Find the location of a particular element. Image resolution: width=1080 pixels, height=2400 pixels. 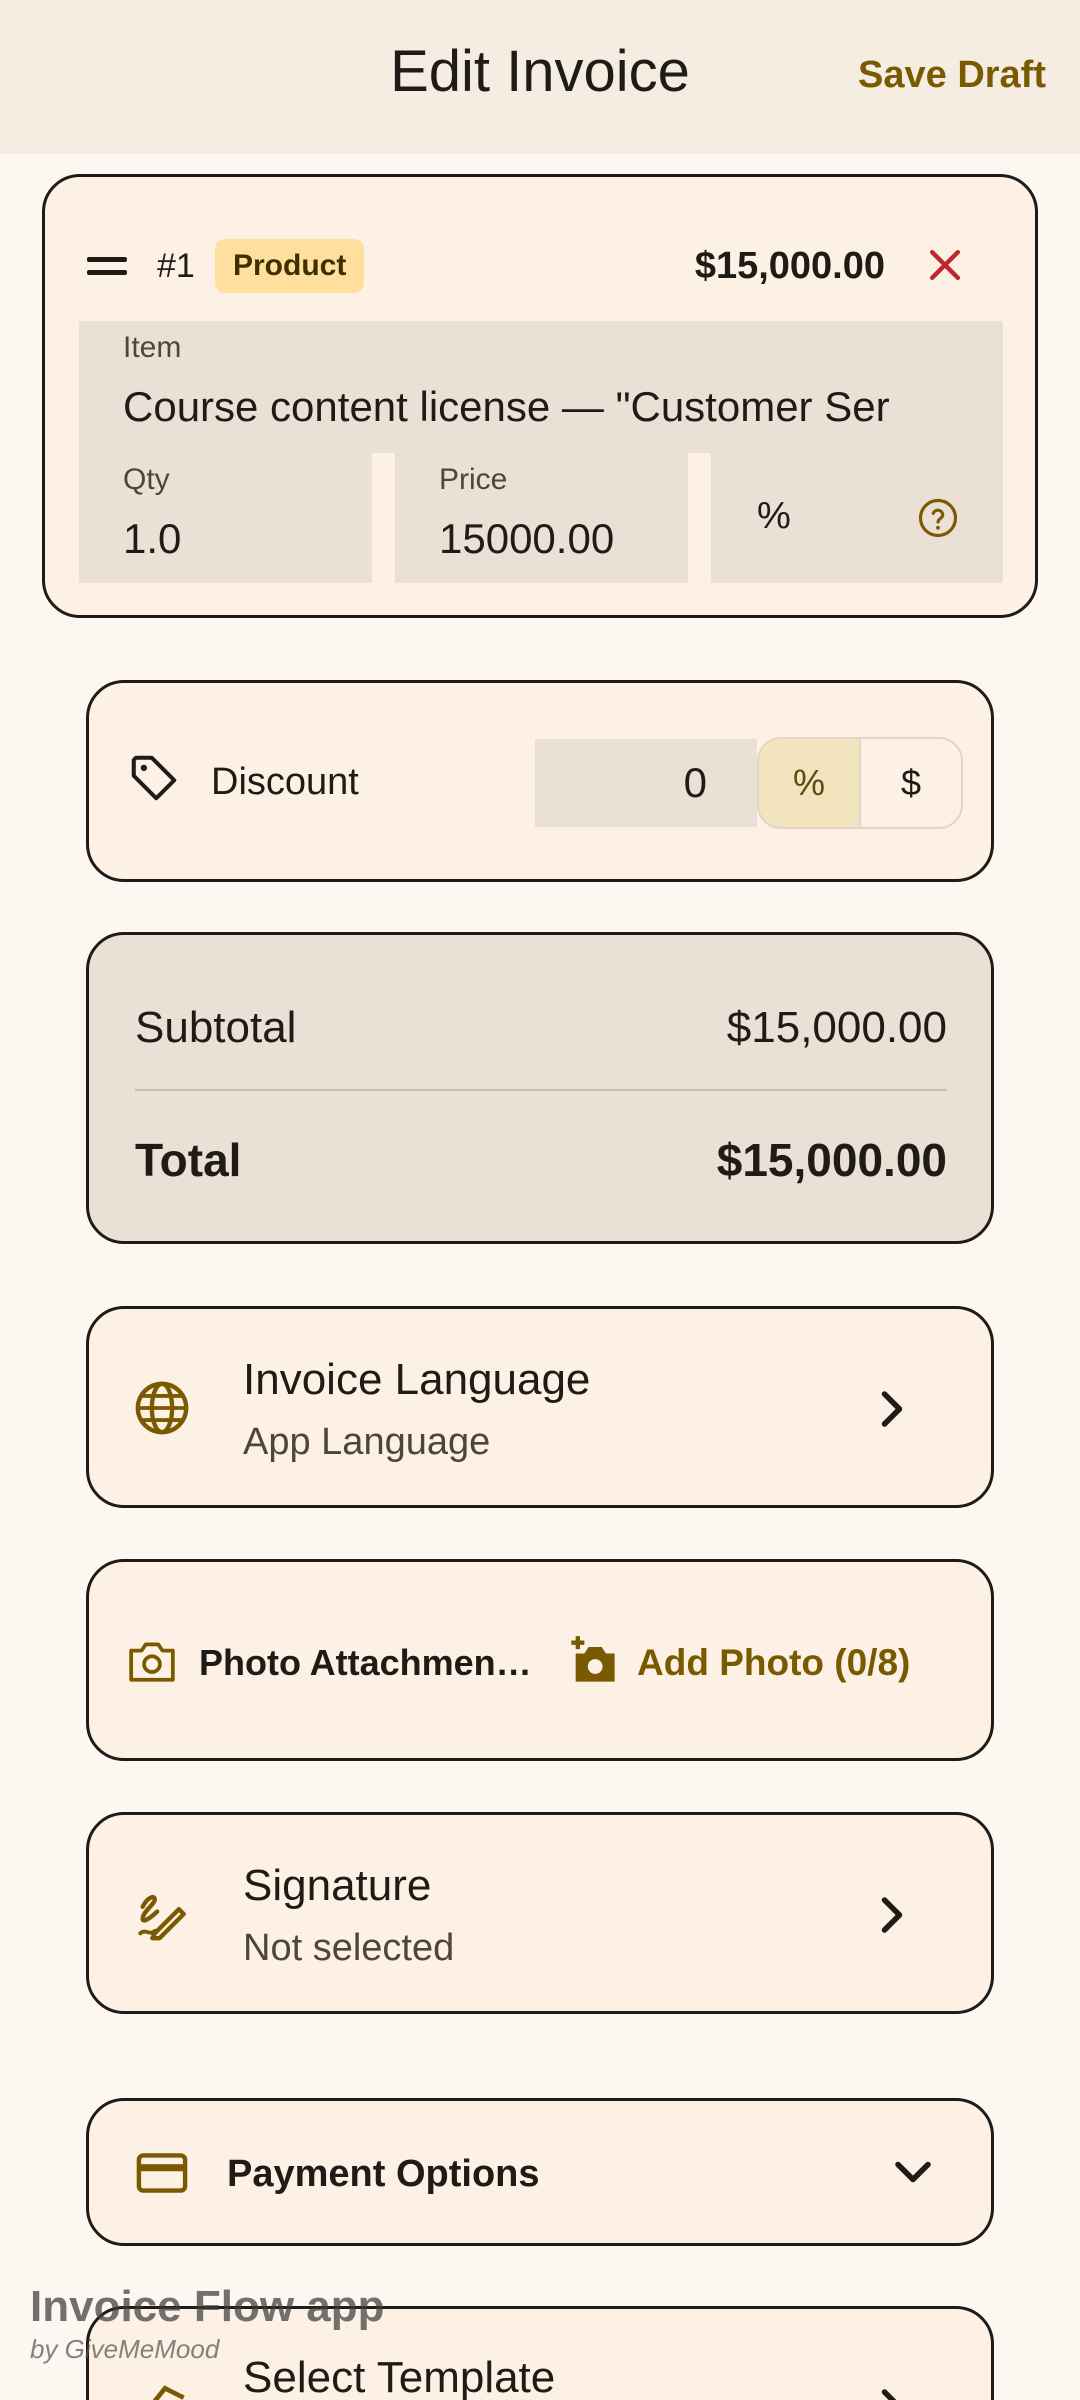

discount-dollar-toggle: $ is located at coordinates (911, 783).